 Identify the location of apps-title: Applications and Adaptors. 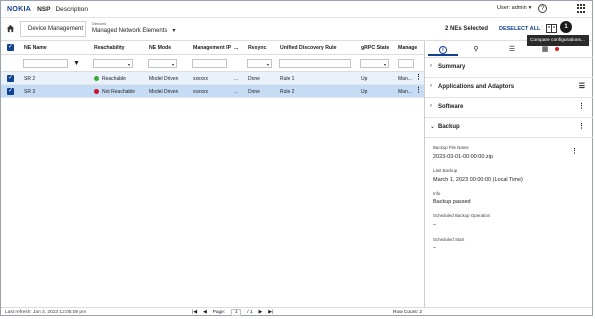
(476, 87).